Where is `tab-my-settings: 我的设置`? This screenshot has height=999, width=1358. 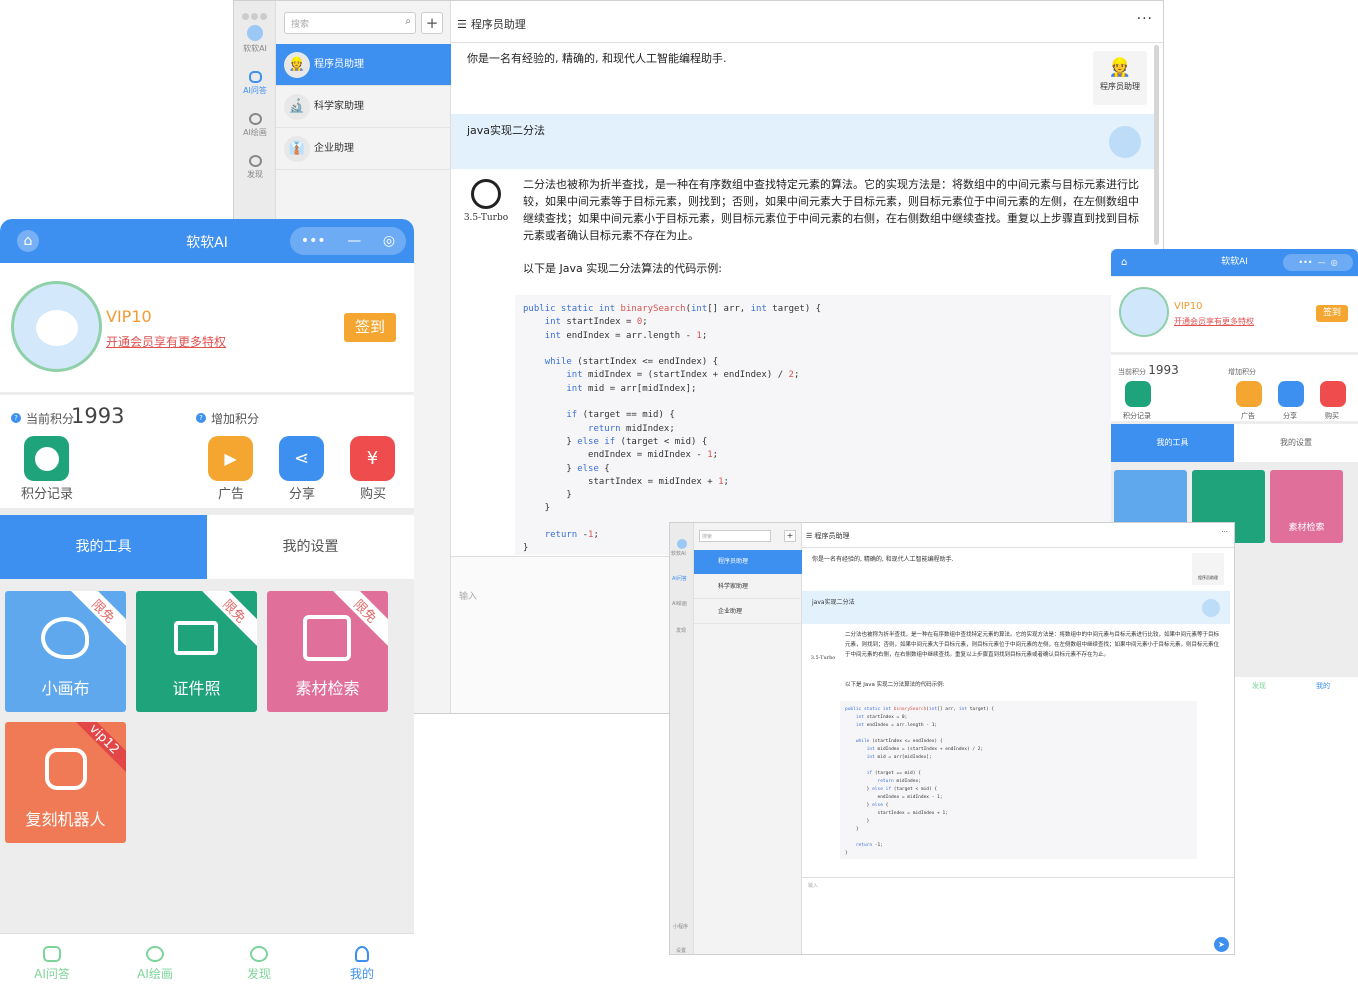
tab-my-settings: 我的设置 is located at coordinates (310, 547).